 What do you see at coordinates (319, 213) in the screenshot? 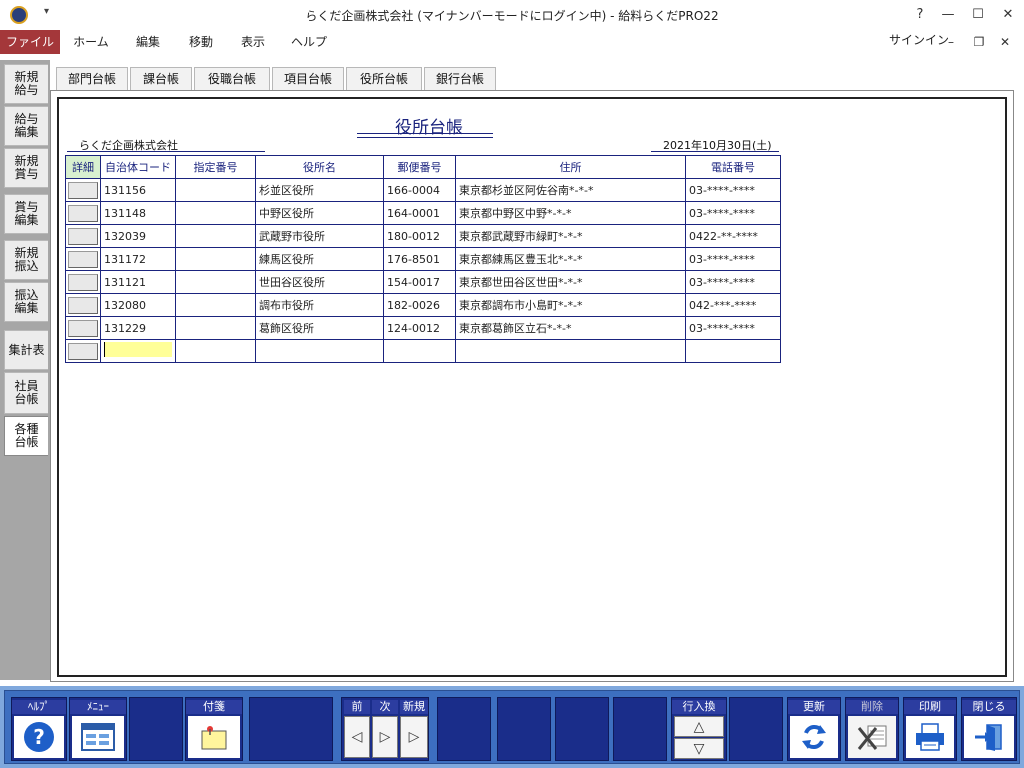
I see `cell-office: 中野区役所` at bounding box center [319, 213].